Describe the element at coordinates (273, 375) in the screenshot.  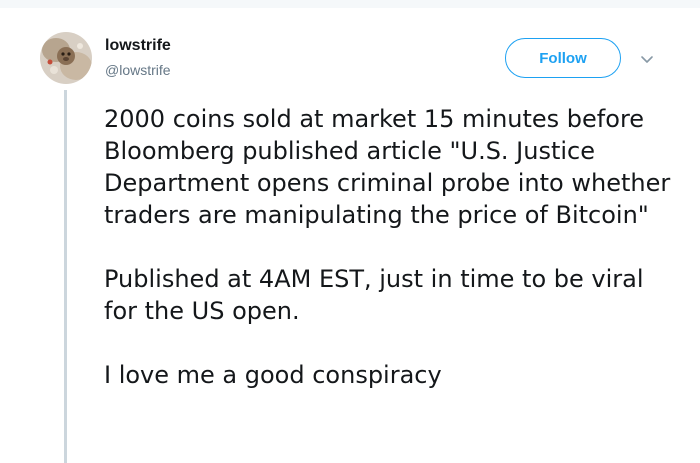
I see `tweet-paragraph-3: I love me a good conspiracy` at that location.